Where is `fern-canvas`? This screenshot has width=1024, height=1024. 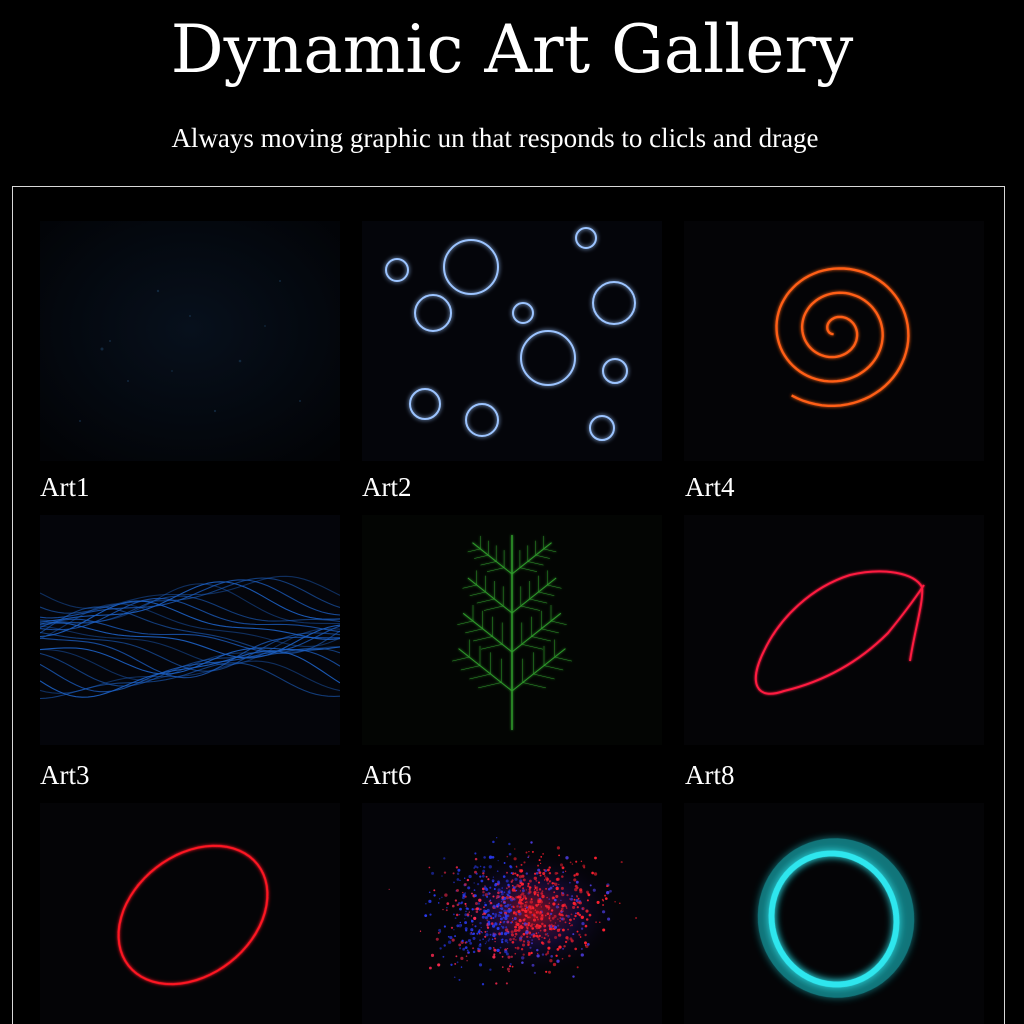
fern-canvas is located at coordinates (512, 630).